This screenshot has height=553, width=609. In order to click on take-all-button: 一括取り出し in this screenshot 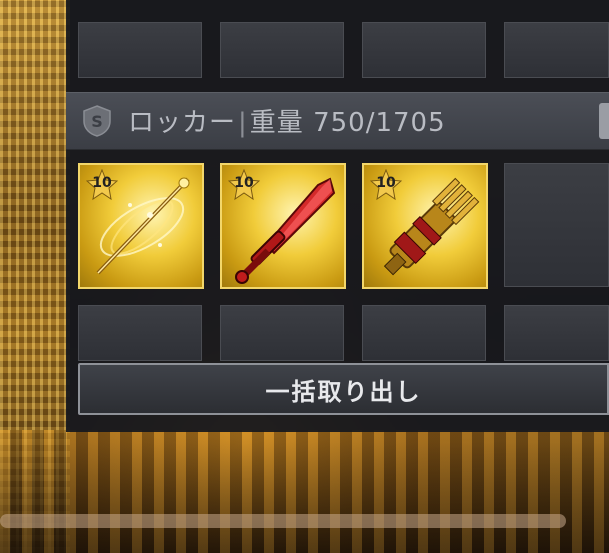, I will do `click(343, 389)`.